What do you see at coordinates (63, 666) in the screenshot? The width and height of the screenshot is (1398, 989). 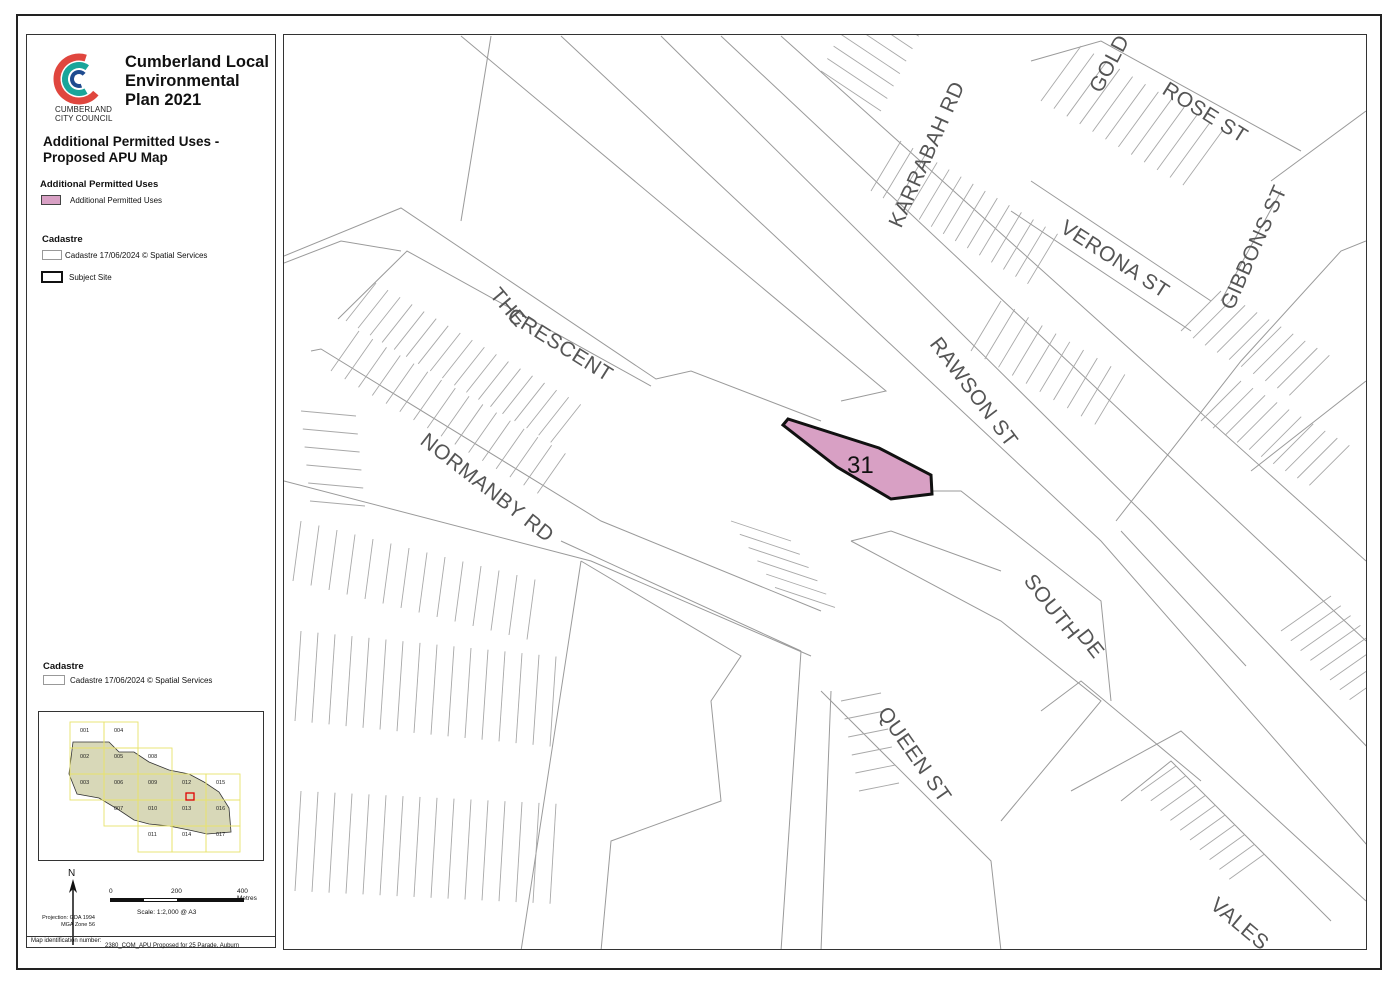 I see `cadastre-heading-2: Cadastre` at bounding box center [63, 666].